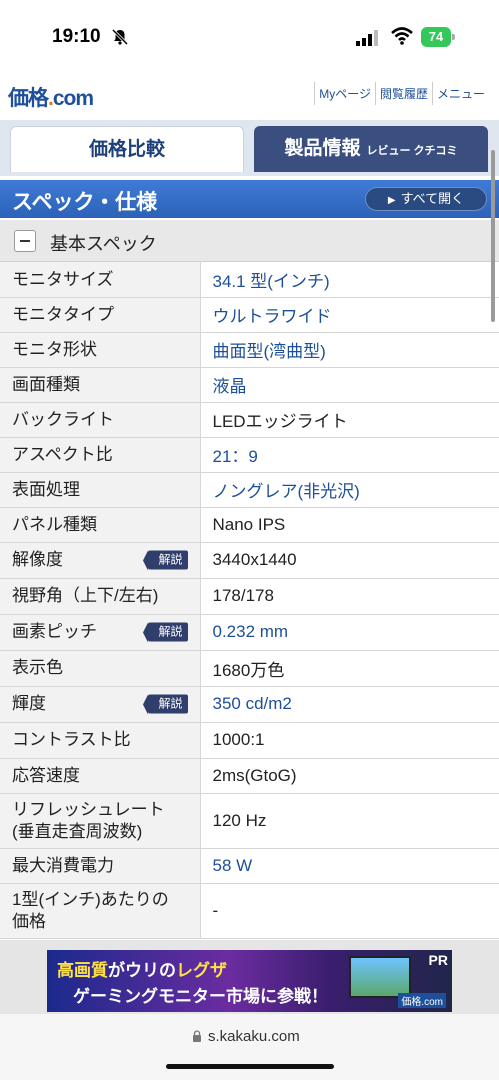 Image resolution: width=499 pixels, height=1080 pixels. I want to click on spec-key: 画素ピッチ 解説, so click(100, 632).